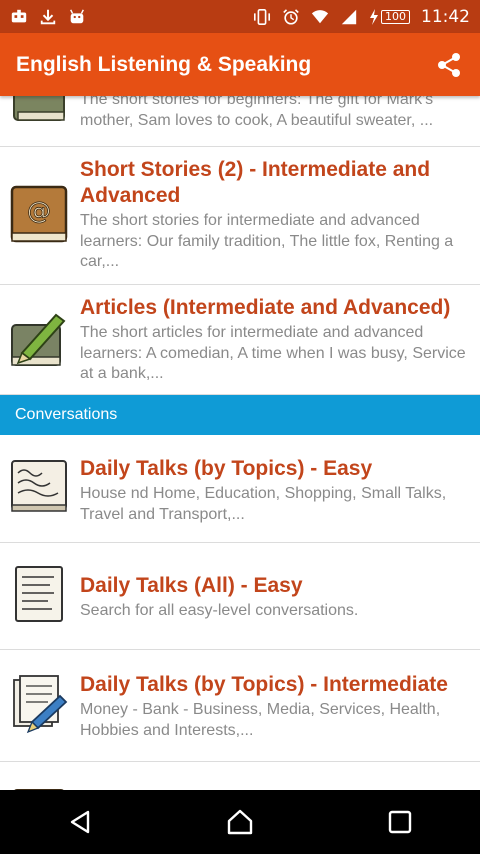 Image resolution: width=480 pixels, height=854 pixels. What do you see at coordinates (374, 16) in the screenshot?
I see `charging-icon` at bounding box center [374, 16].